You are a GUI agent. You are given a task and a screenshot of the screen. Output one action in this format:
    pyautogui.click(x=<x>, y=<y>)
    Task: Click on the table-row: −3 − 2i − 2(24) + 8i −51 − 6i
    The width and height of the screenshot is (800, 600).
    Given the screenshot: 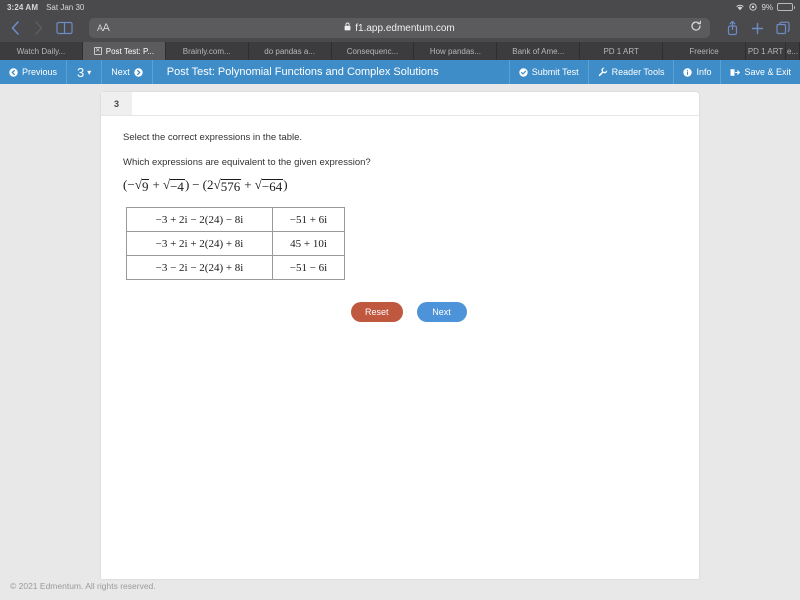 What is the action you would take?
    pyautogui.click(x=235, y=267)
    